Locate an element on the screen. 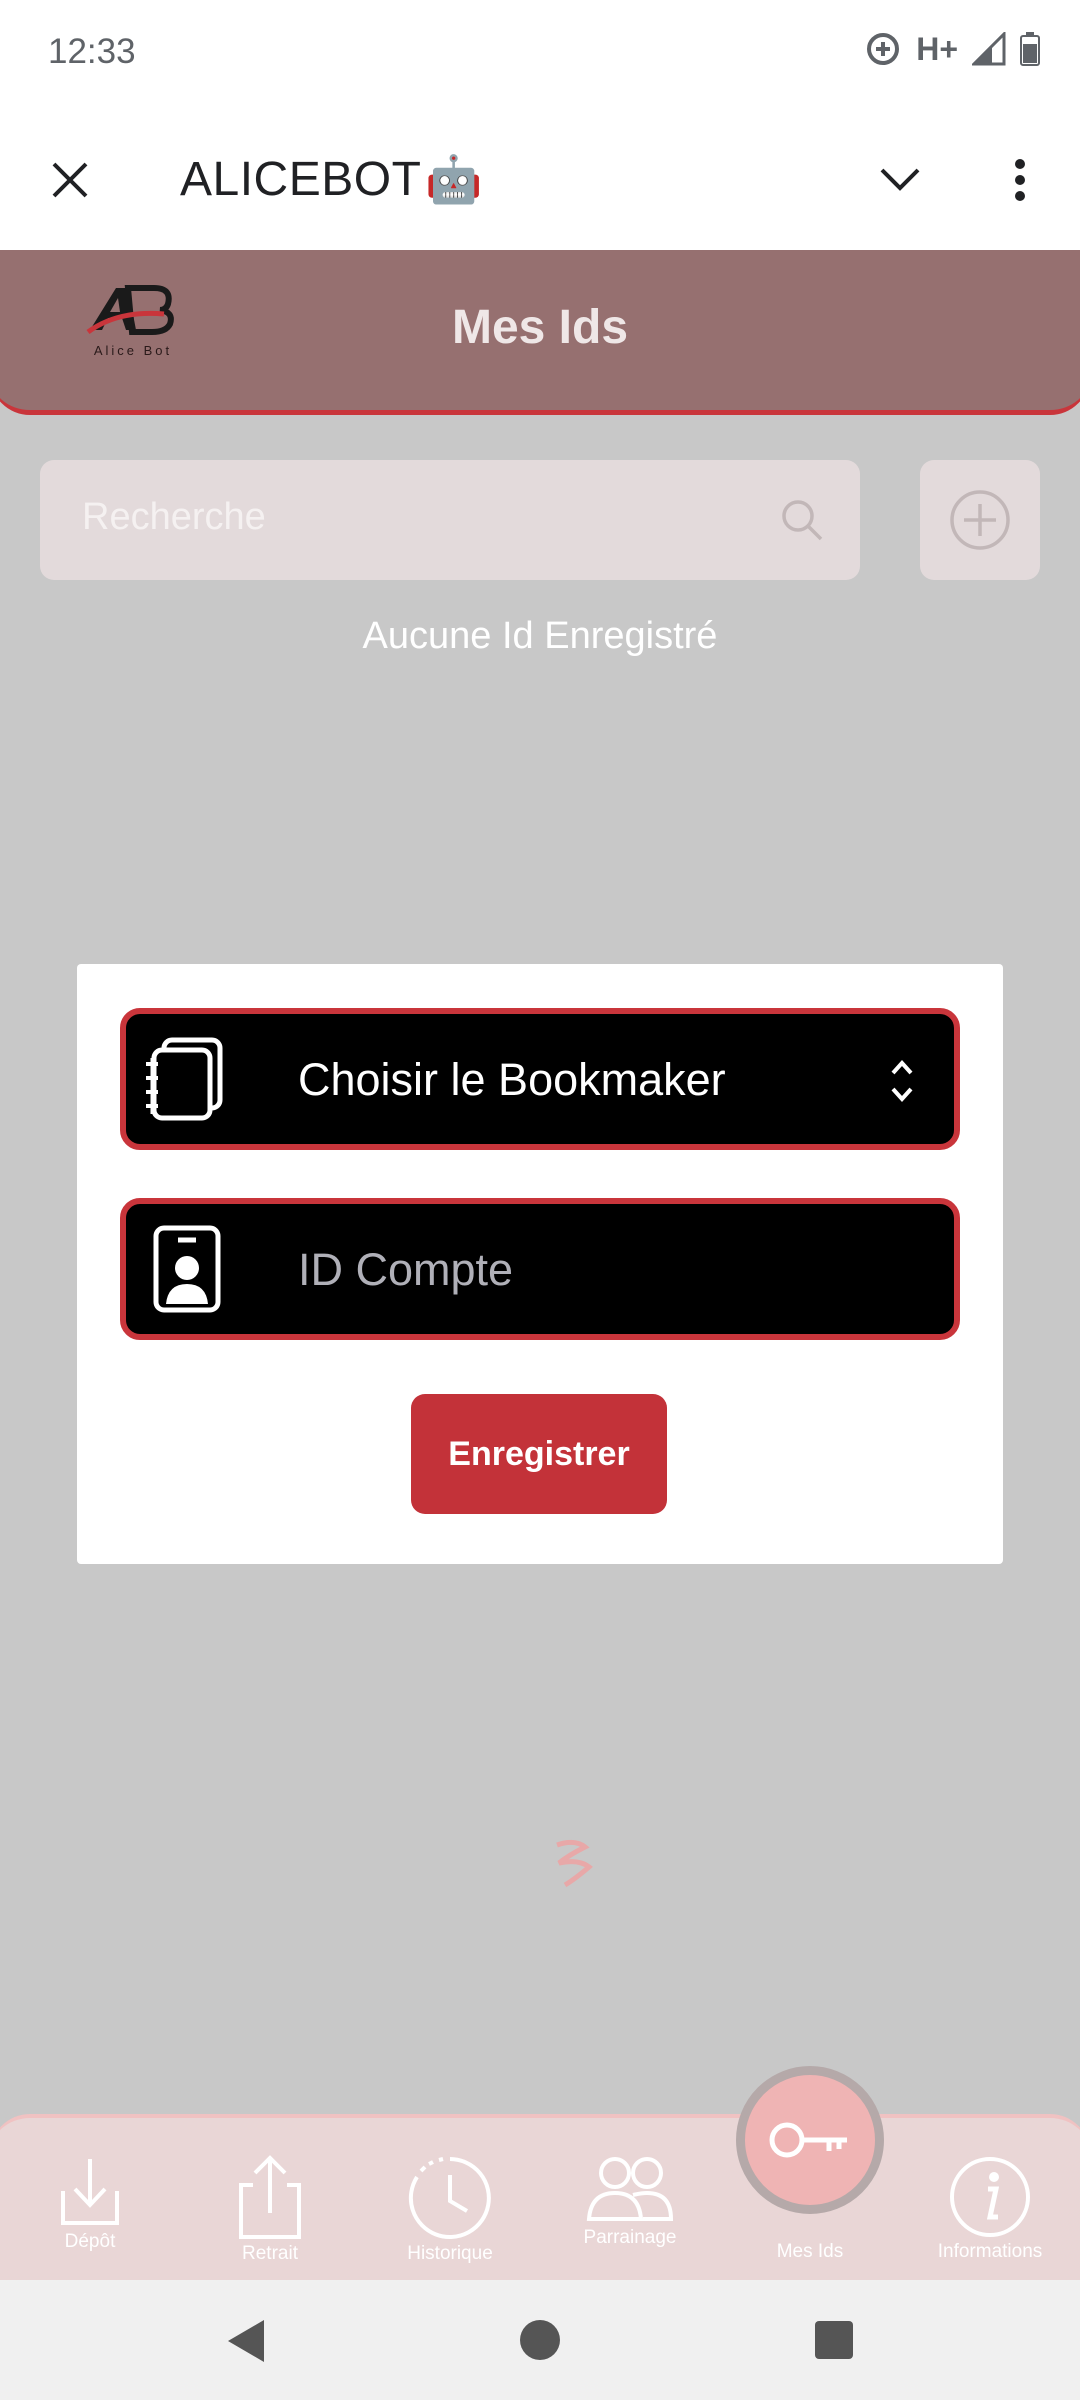  close-button is located at coordinates (70, 180).